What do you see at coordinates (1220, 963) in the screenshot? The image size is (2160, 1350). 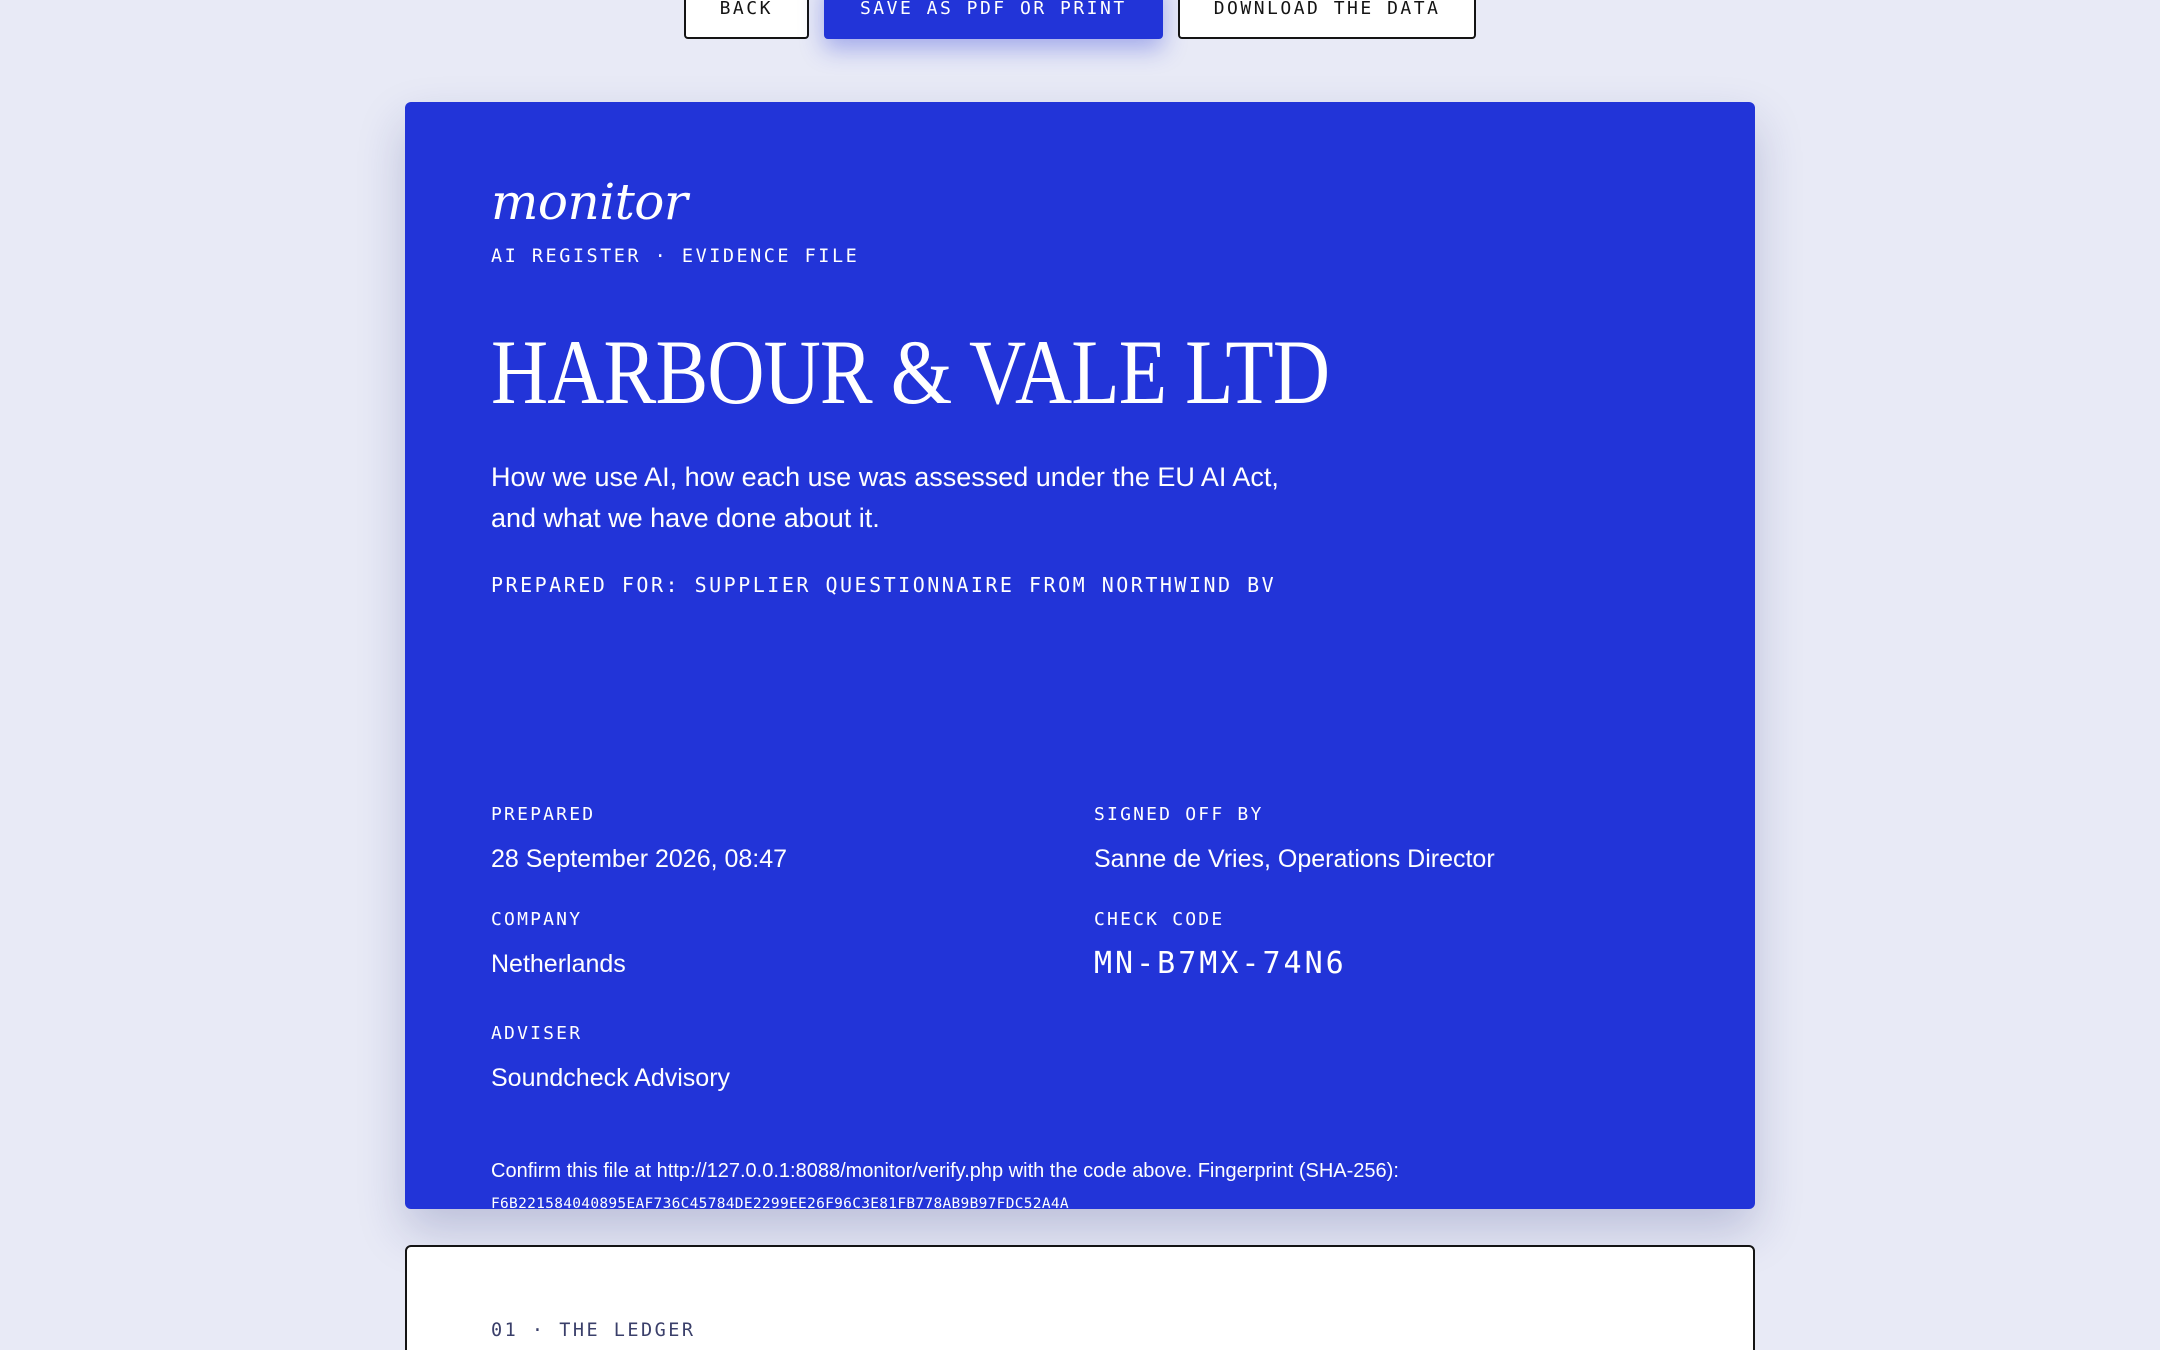 I see `check-code-value: MN-B7MX-74N6` at bounding box center [1220, 963].